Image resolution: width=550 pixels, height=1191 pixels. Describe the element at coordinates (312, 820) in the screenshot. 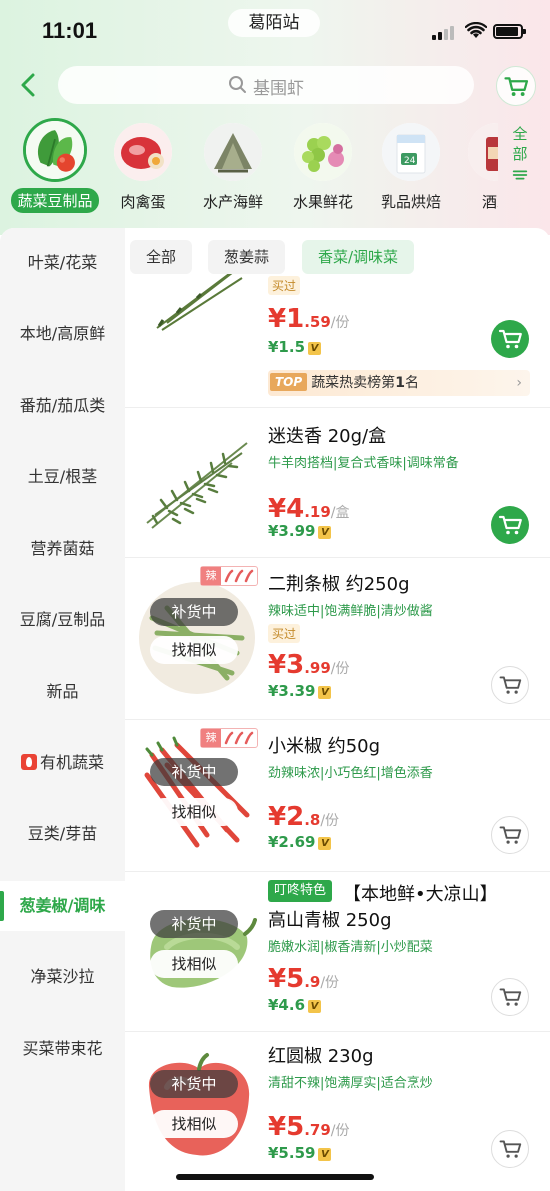

I see `price-decimal: .8` at that location.